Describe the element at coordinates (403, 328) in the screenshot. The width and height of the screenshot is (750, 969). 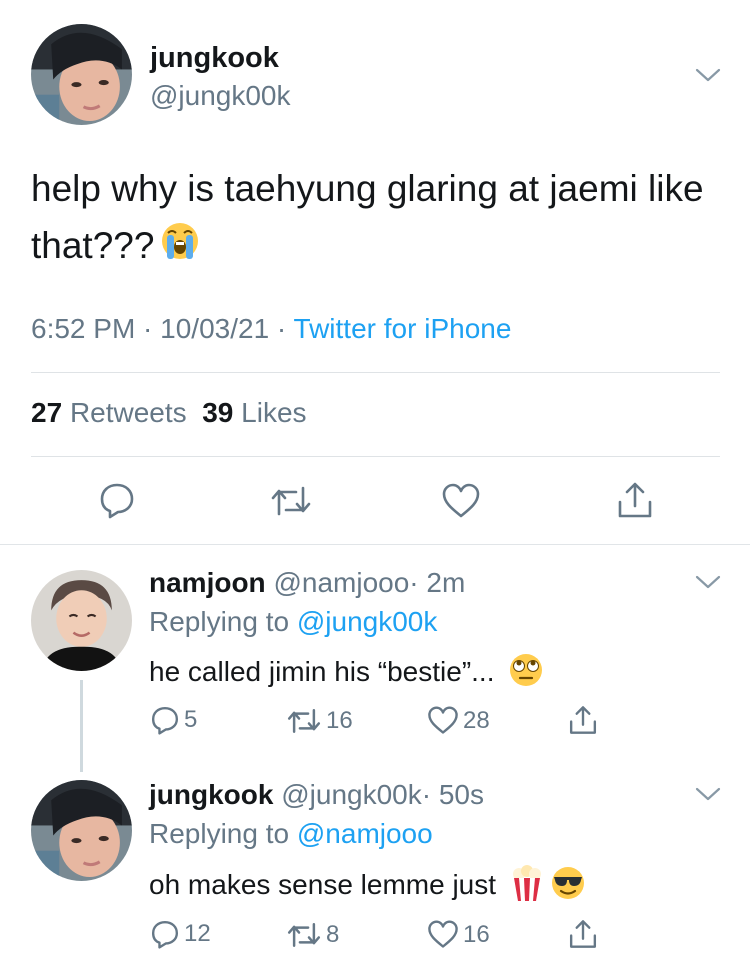
I see `tweet-source-link: Twitter for iPhone` at that location.